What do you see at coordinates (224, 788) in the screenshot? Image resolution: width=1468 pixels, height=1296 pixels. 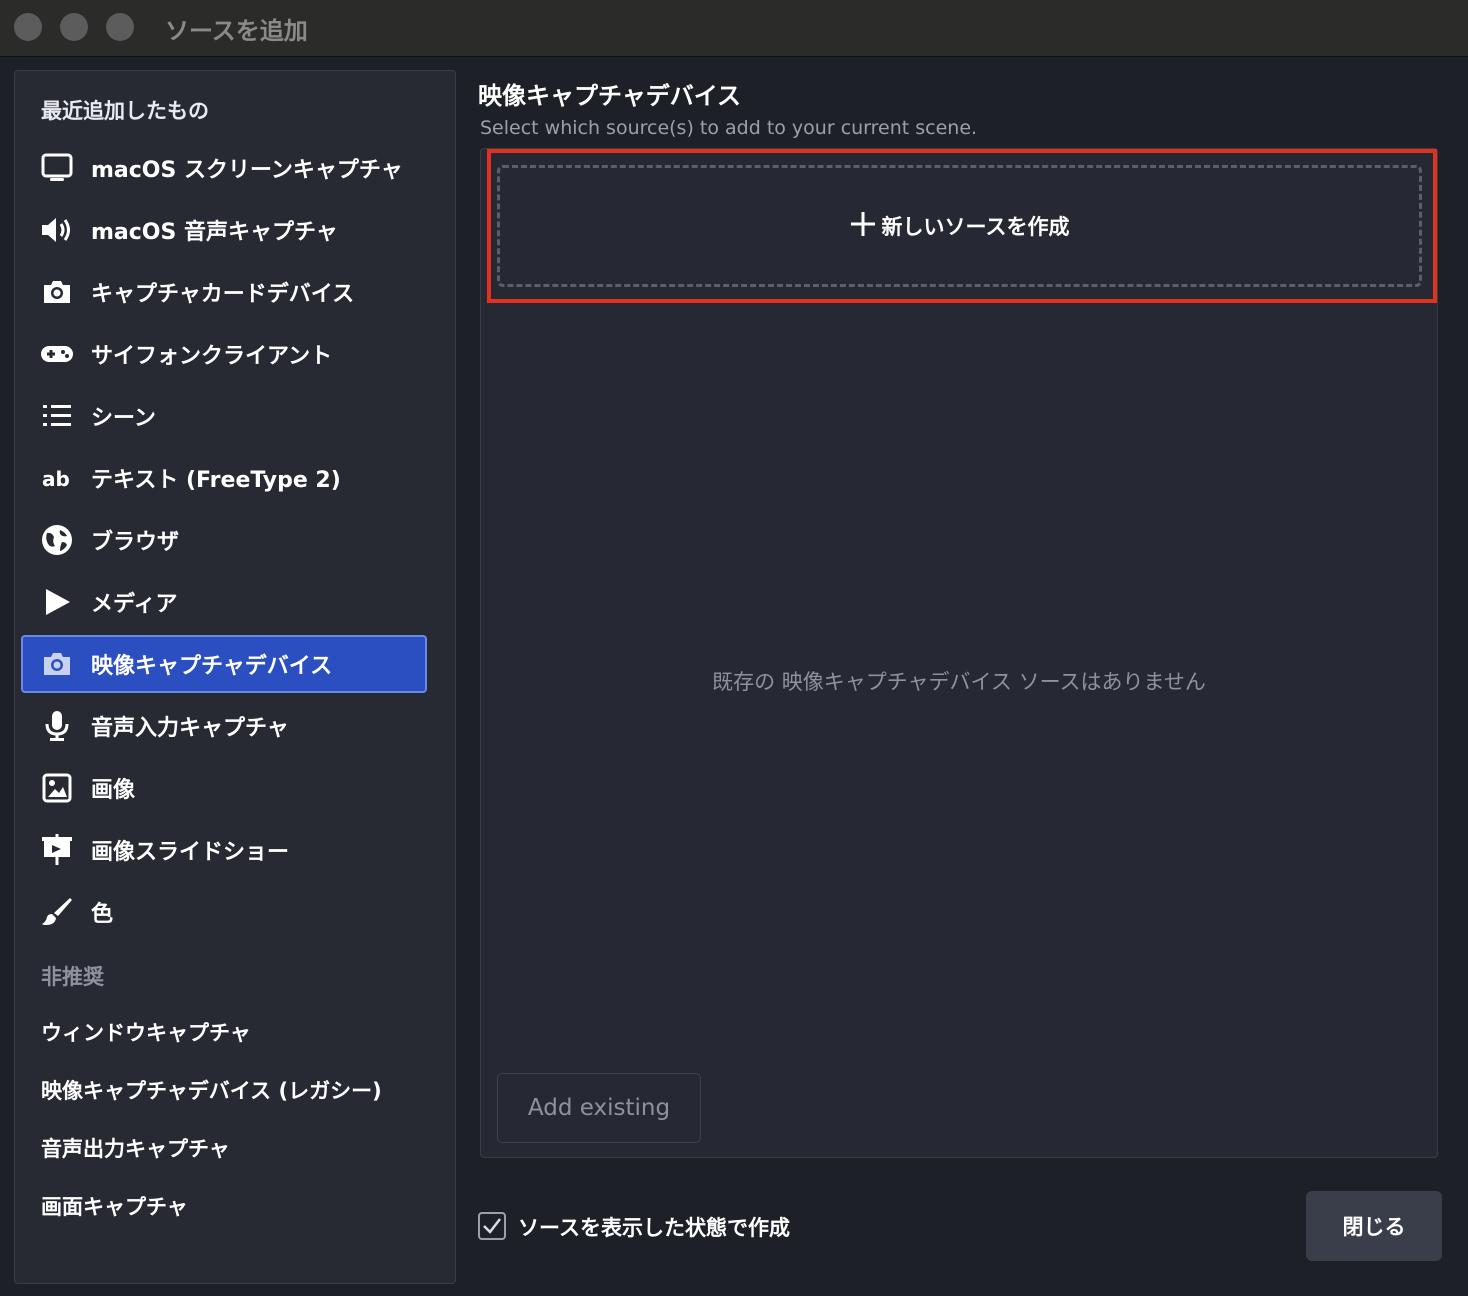 I see `source-type-image: 画像` at bounding box center [224, 788].